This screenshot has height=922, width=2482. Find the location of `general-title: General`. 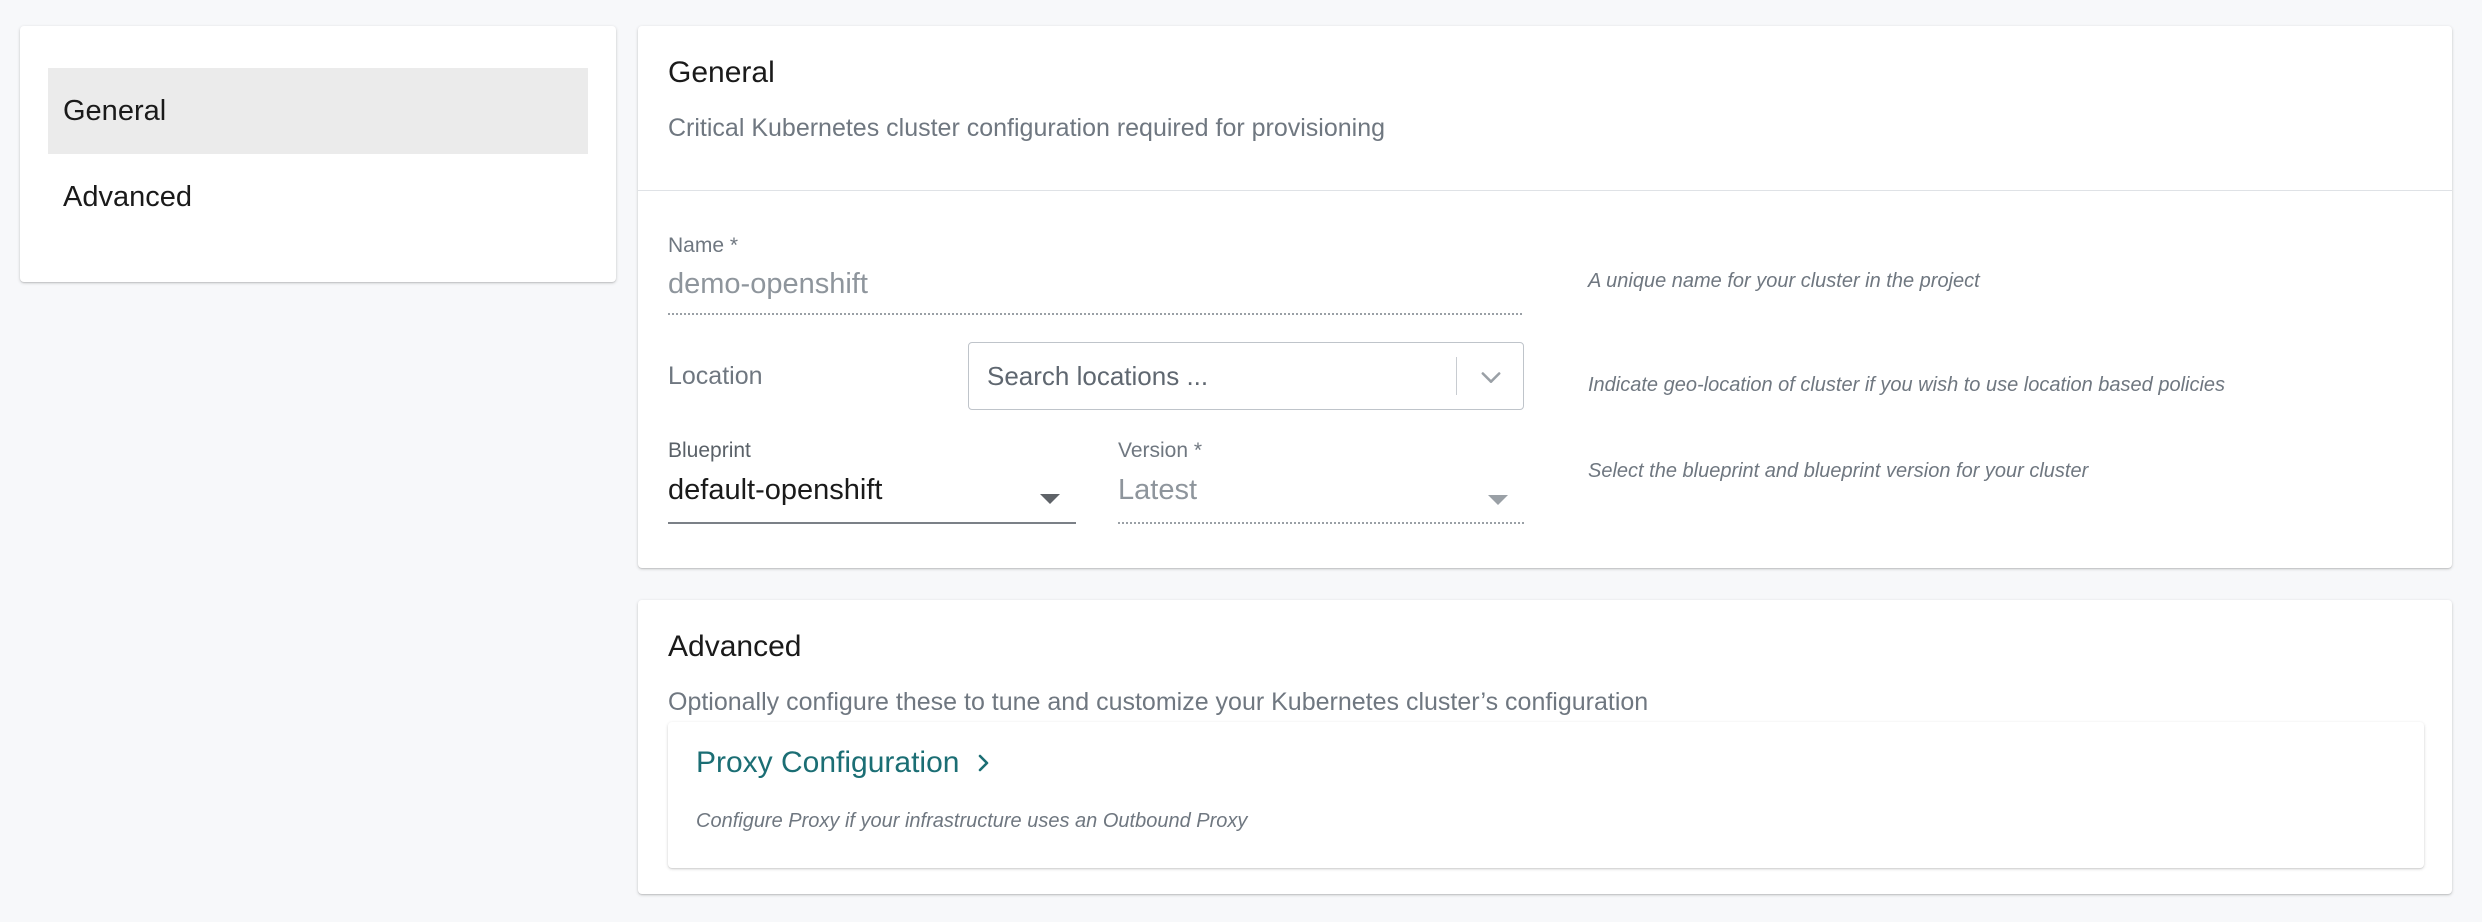

general-title: General is located at coordinates (721, 72).